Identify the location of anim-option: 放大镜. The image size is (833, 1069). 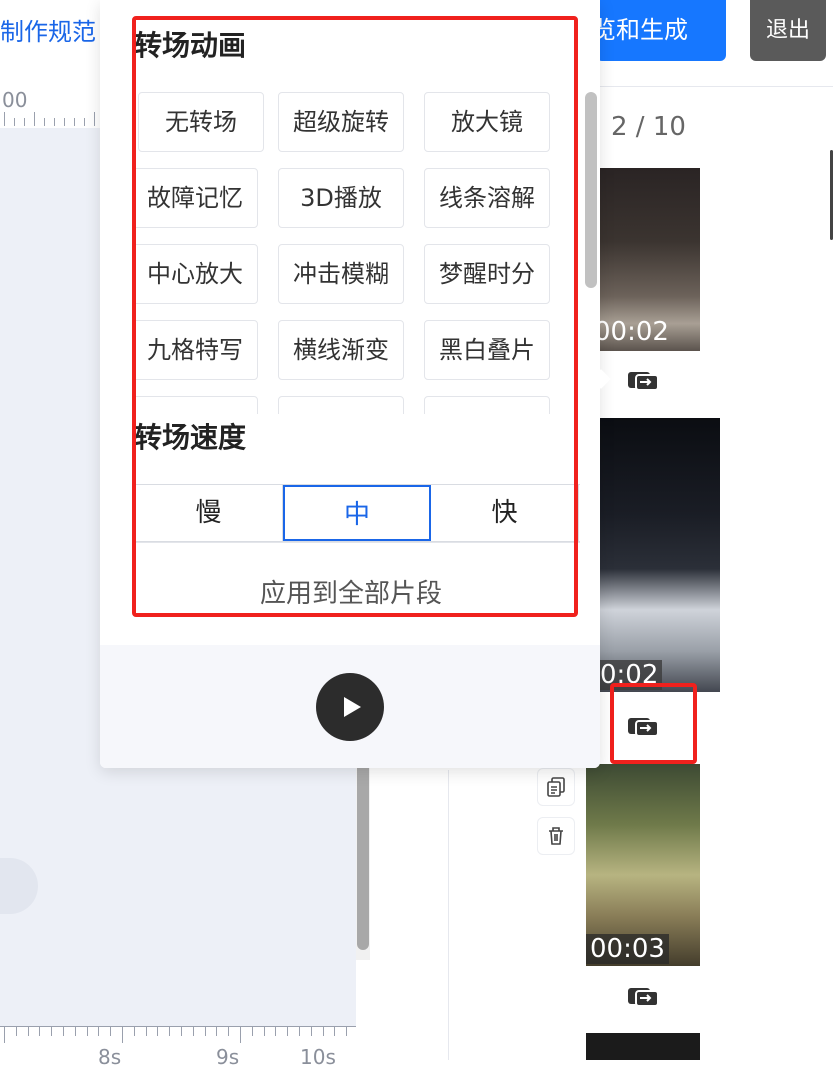
(487, 122).